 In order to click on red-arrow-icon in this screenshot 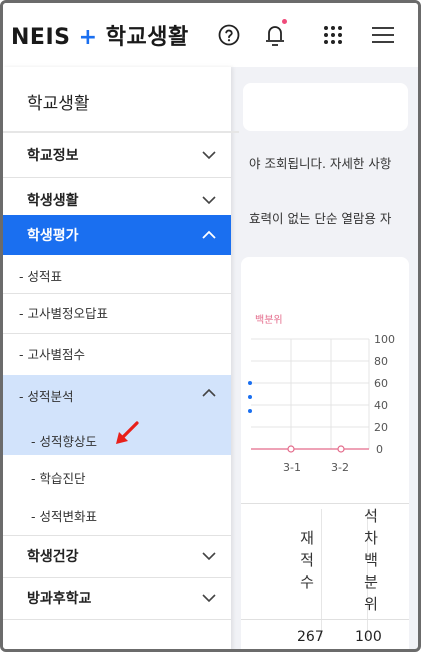, I will do `click(127, 432)`.